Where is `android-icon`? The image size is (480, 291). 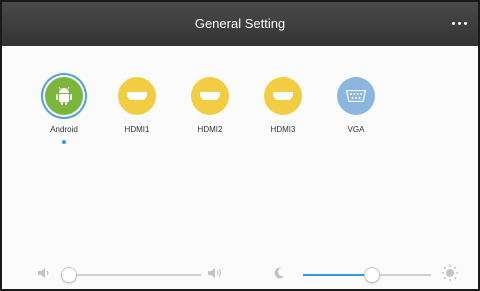 android-icon is located at coordinates (64, 96).